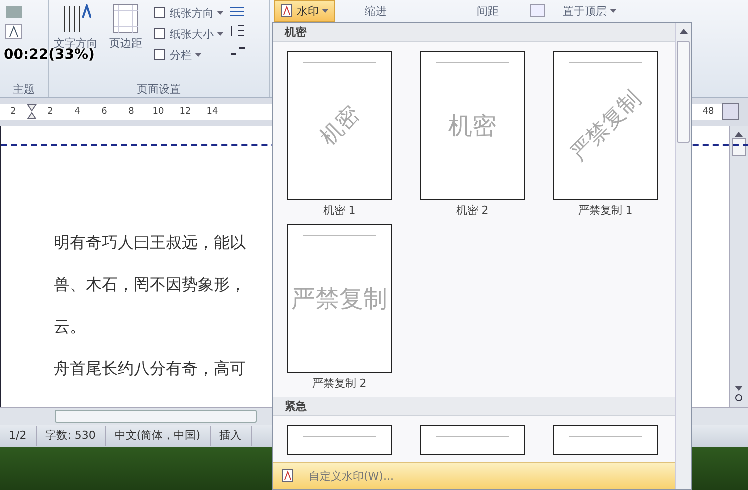 The height and width of the screenshot is (490, 748). What do you see at coordinates (185, 112) in the screenshot?
I see `ruler-number: 12` at bounding box center [185, 112].